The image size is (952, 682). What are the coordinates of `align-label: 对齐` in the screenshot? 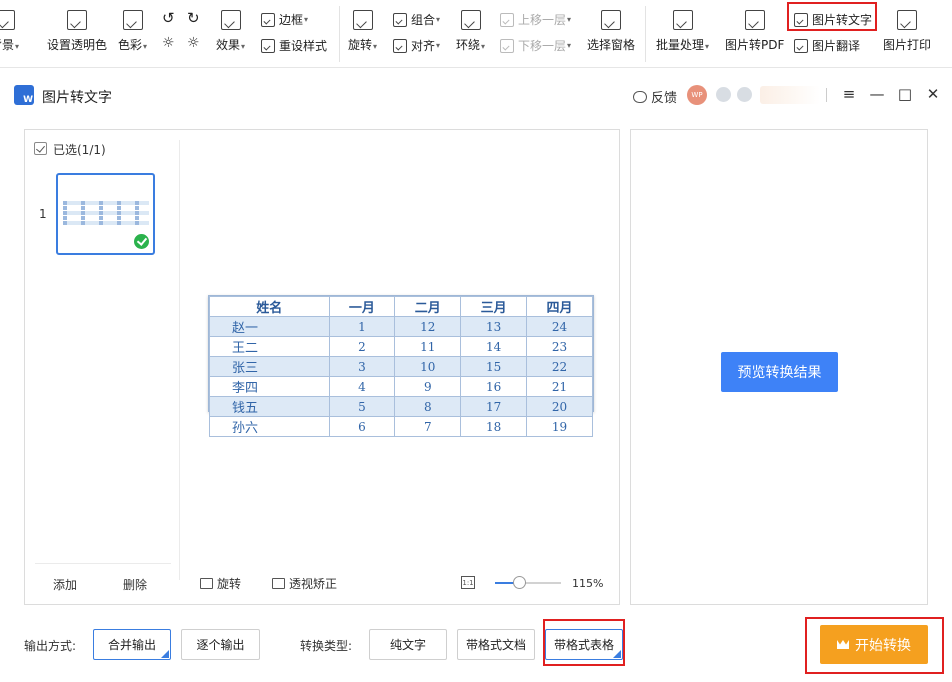 It's located at (423, 46).